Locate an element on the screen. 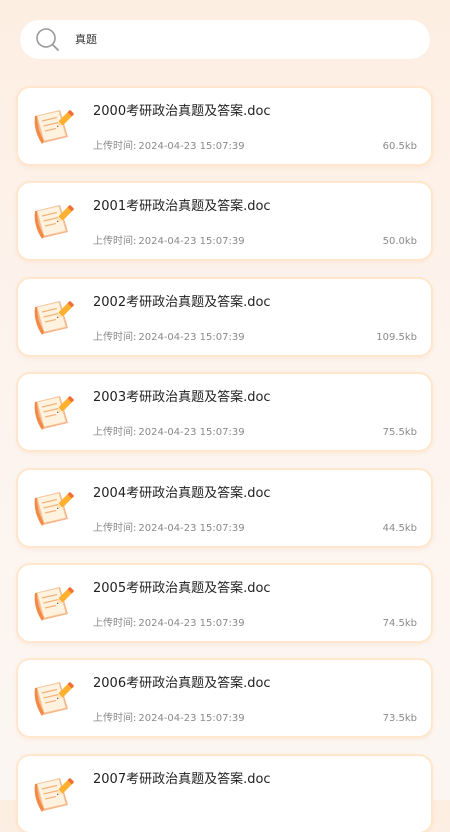  file-size: 75.5kb is located at coordinates (399, 432).